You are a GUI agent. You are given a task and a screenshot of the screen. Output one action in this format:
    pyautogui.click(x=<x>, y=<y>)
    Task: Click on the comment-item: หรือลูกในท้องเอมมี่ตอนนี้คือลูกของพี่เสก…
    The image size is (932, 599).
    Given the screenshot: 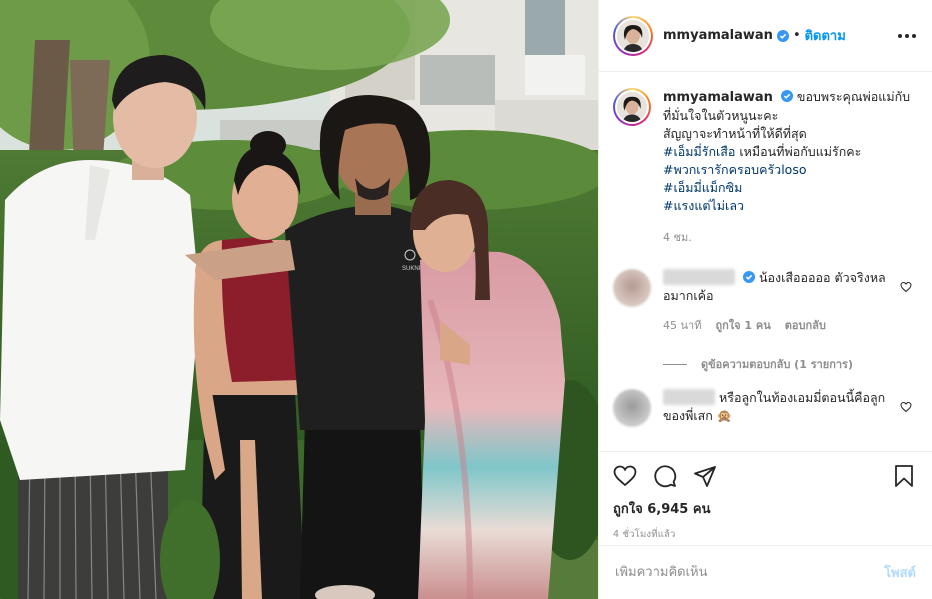 What is the action you would take?
    pyautogui.click(x=764, y=408)
    